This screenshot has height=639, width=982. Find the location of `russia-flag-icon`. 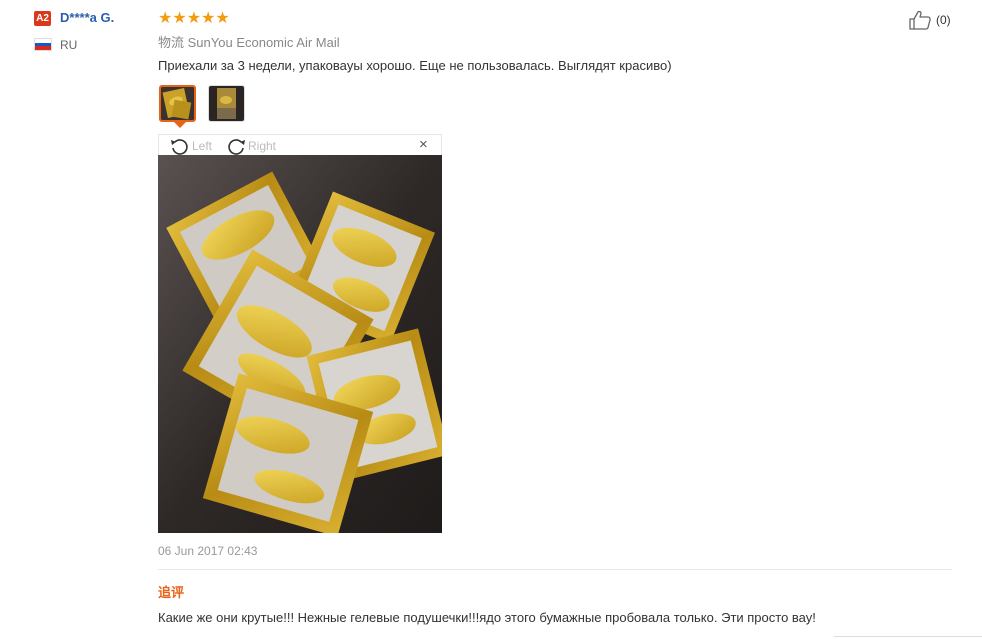

russia-flag-icon is located at coordinates (43, 44).